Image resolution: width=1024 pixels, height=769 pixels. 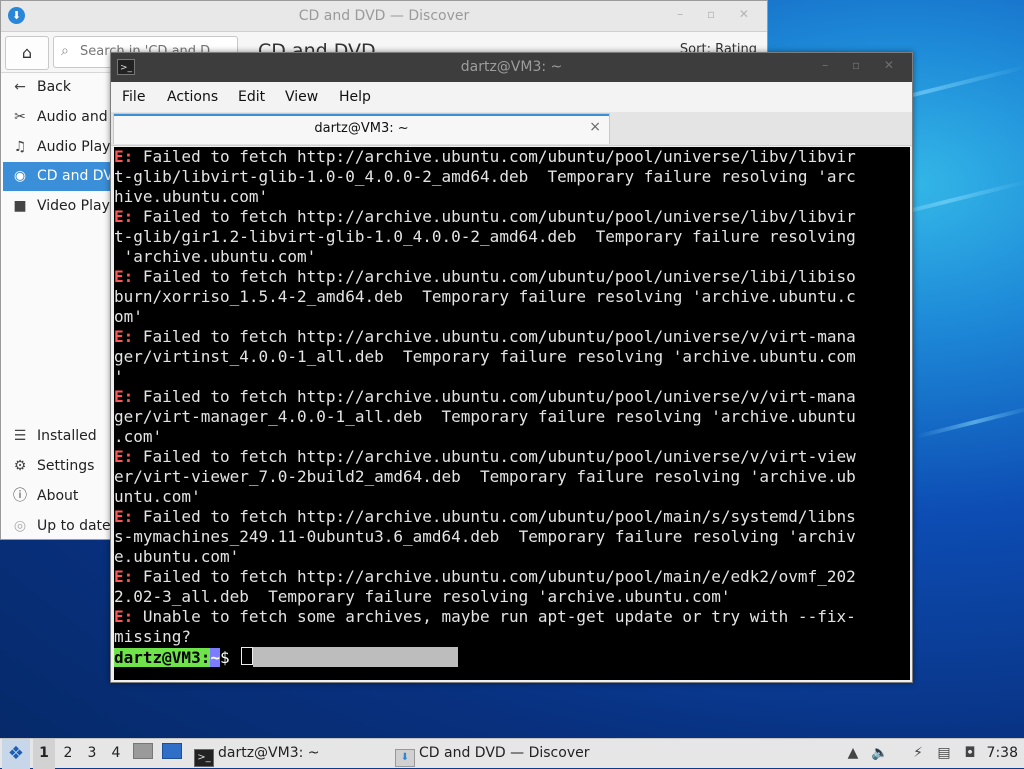 I want to click on start-menu-button: ❖, so click(x=16, y=754).